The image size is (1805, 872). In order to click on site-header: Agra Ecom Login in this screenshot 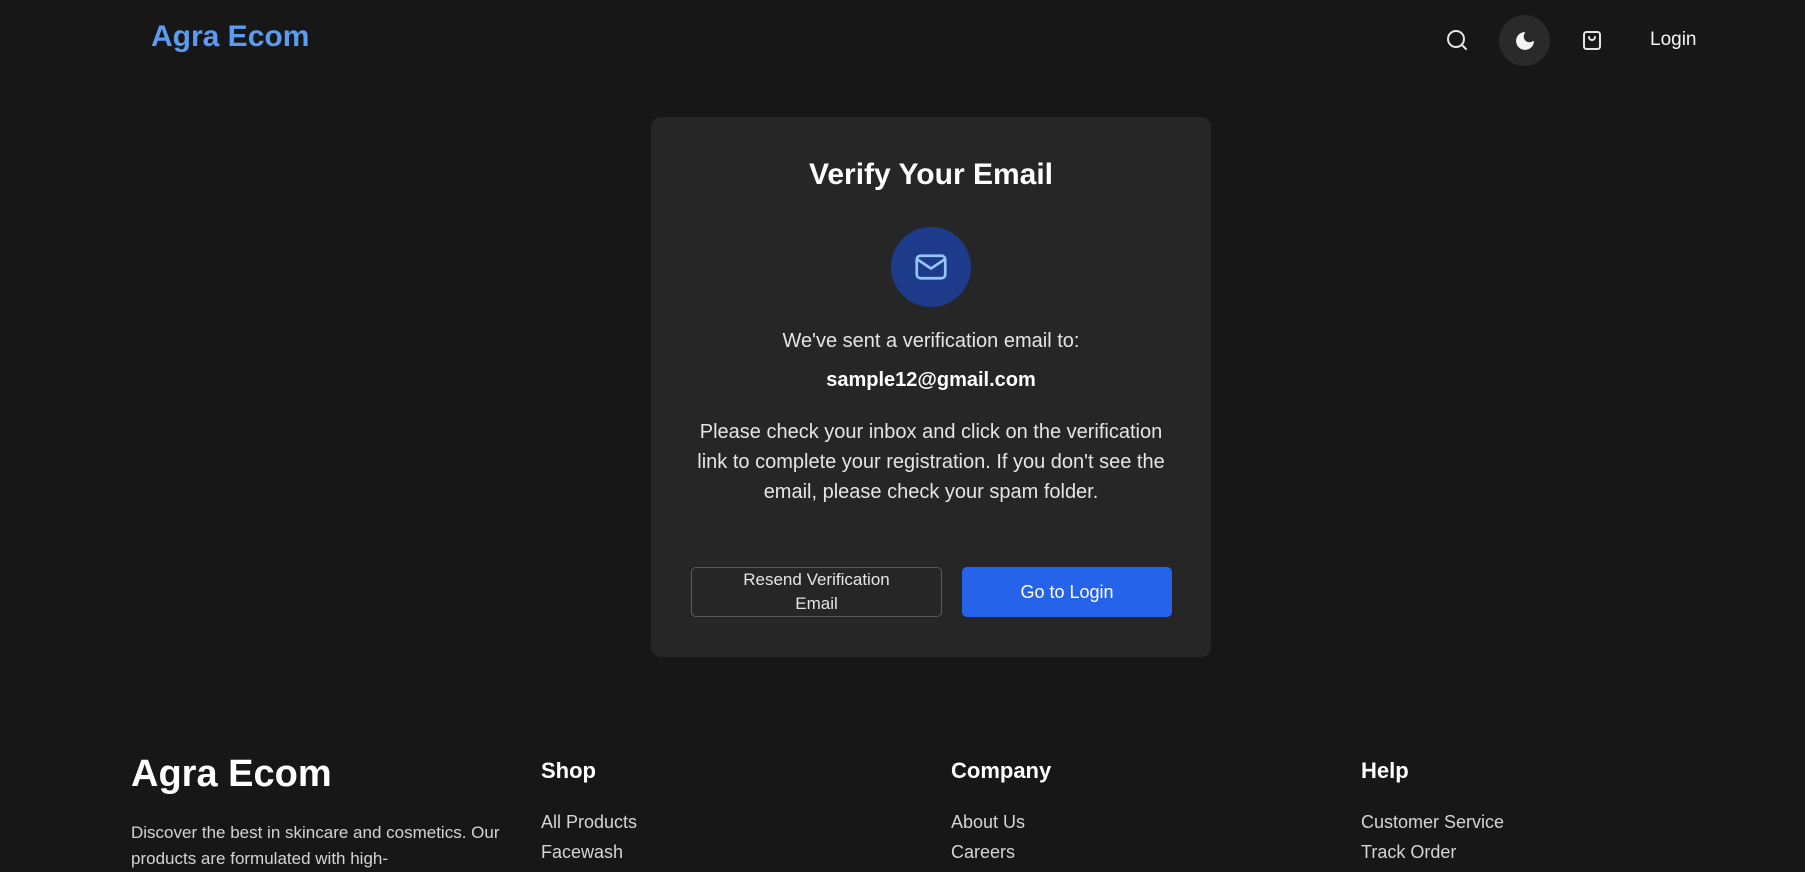, I will do `click(902, 40)`.